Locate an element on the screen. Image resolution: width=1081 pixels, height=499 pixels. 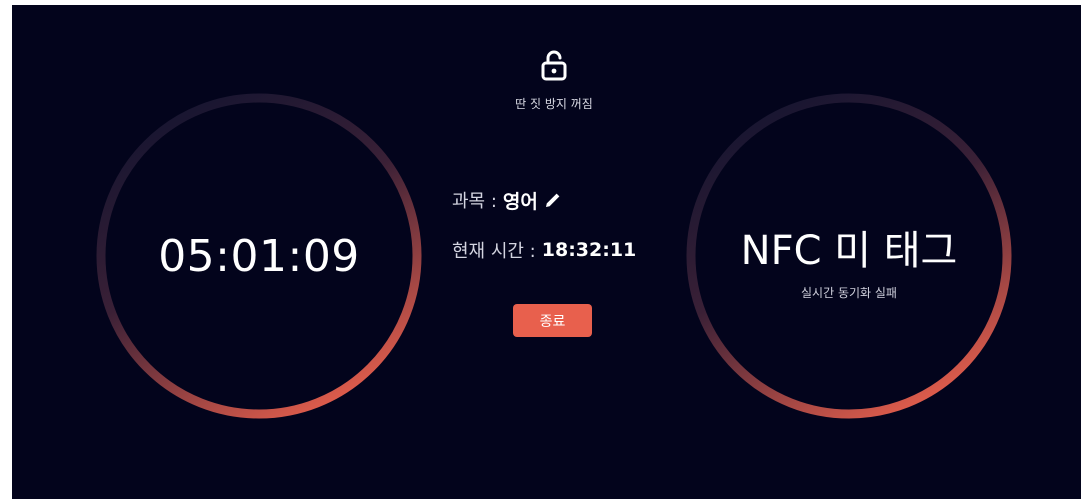
subject-label: 과목 : is located at coordinates (474, 201).